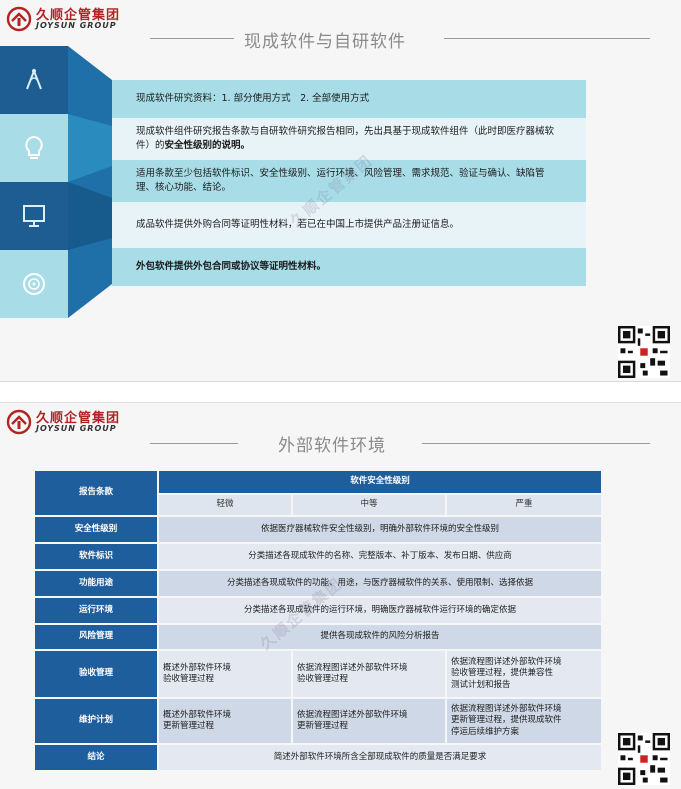  I want to click on row-content: 分类描述各现成软件的名称、完整版本、补丁版本、发布日期、供应商, so click(380, 556).